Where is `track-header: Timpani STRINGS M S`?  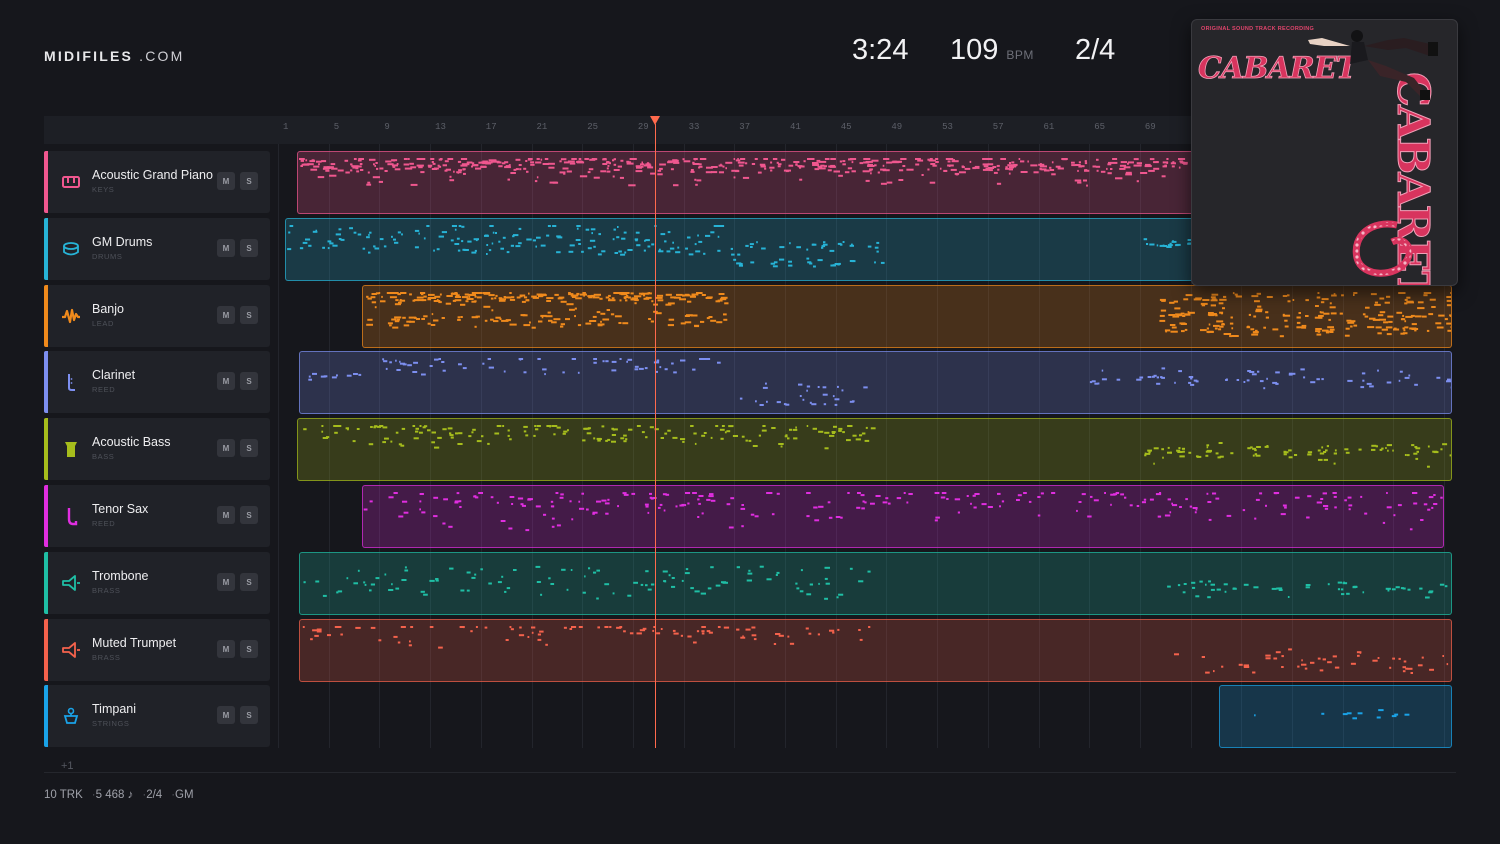
track-header: Timpani STRINGS M S is located at coordinates (157, 716).